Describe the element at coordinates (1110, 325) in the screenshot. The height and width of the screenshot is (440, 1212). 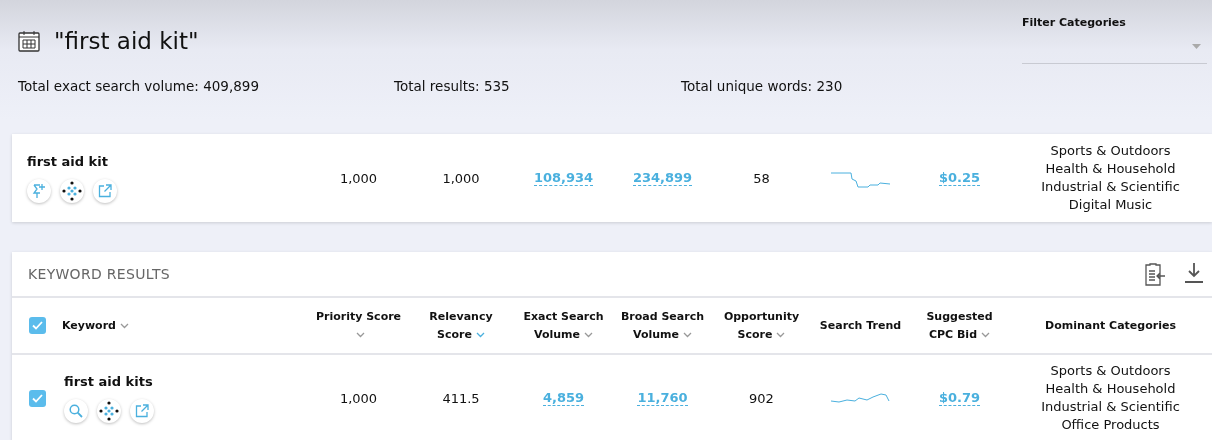
I see `column-header: Dominant Categories` at that location.